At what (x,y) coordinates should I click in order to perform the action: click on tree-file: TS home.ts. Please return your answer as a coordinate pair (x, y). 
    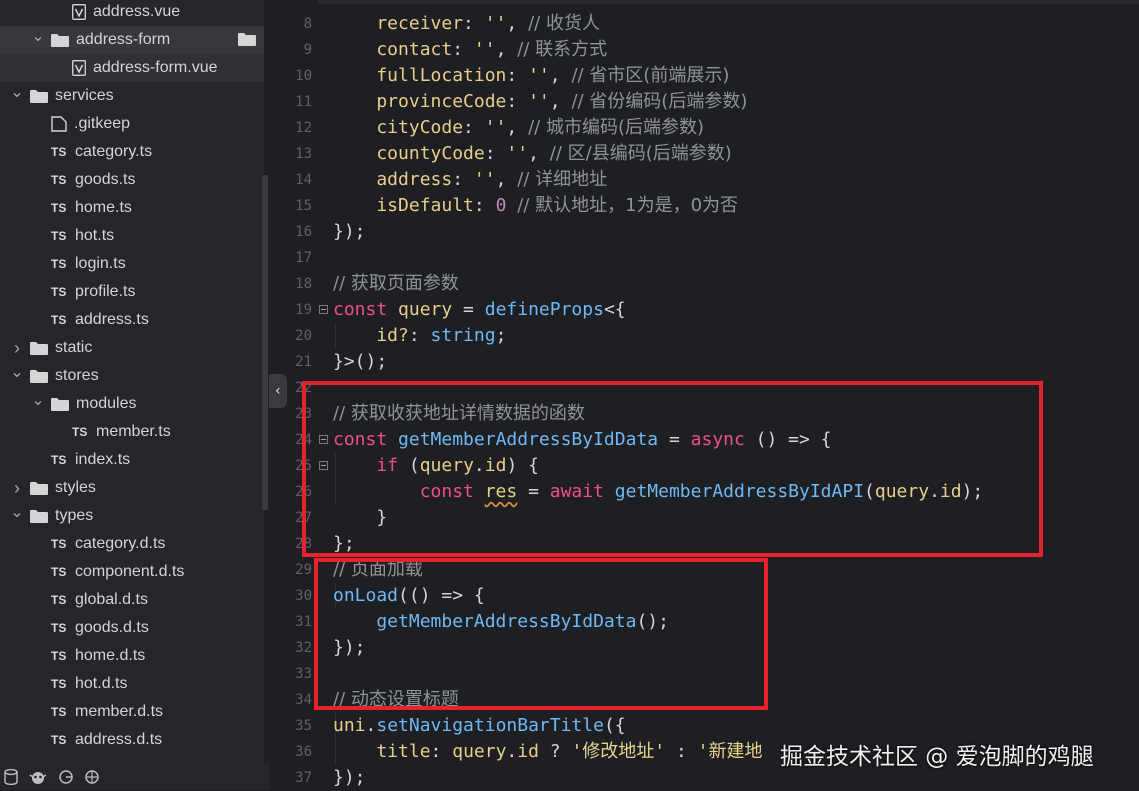
    Looking at the image, I should click on (132, 208).